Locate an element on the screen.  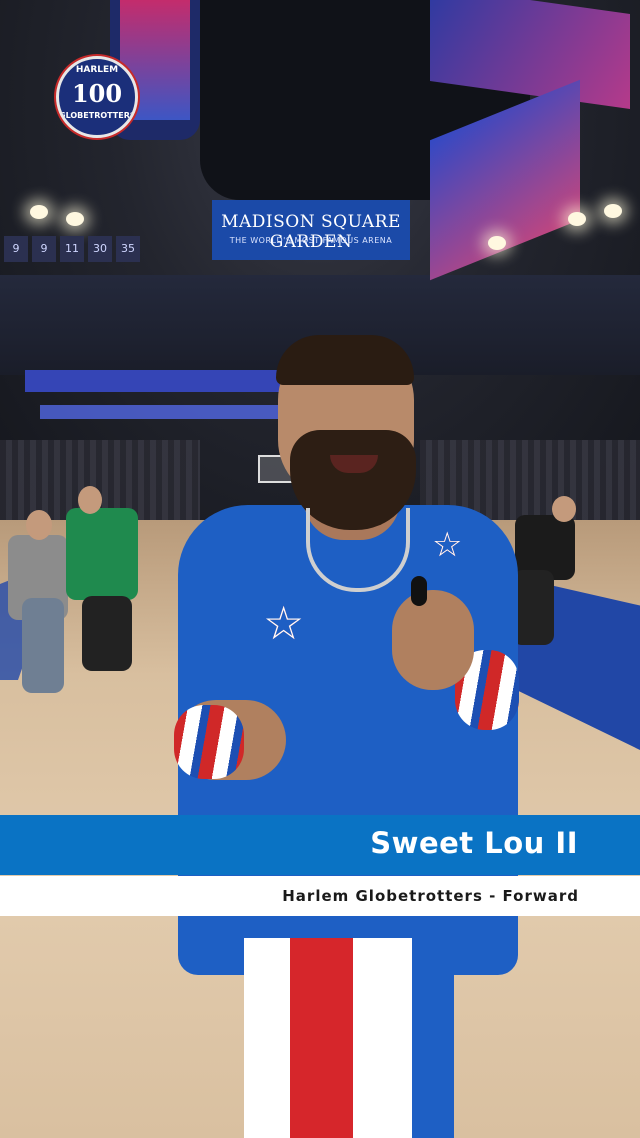
venue-banner-title: MADISON SQUARE GARDEN is located at coordinates (311, 232).